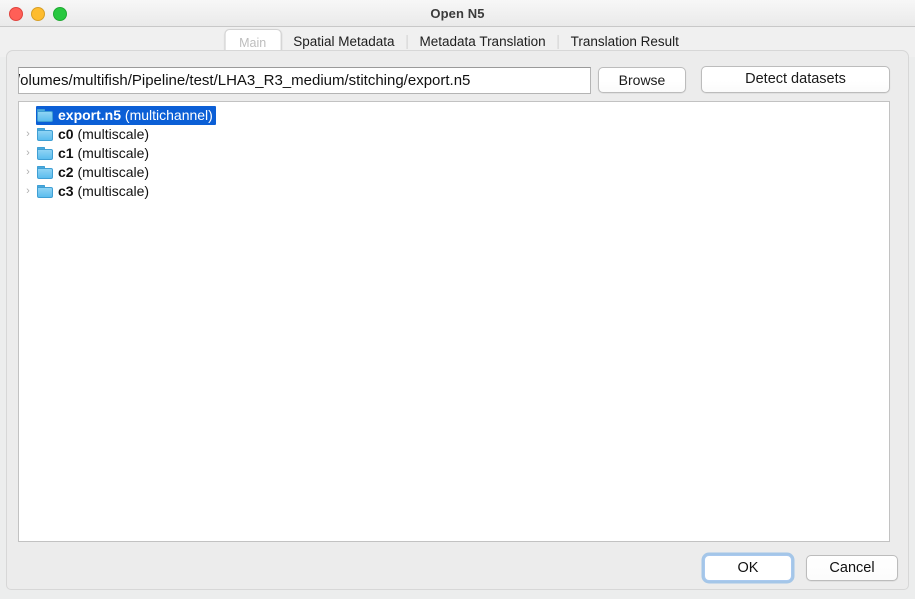 Image resolution: width=915 pixels, height=599 pixels. I want to click on tree-node-content: c1 (multiscale), so click(93, 153).